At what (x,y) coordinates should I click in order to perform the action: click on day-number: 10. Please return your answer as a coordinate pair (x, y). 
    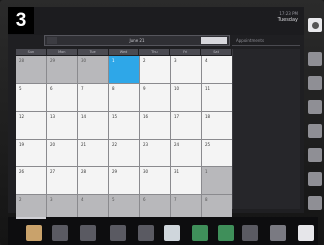
    Looking at the image, I should click on (177, 88).